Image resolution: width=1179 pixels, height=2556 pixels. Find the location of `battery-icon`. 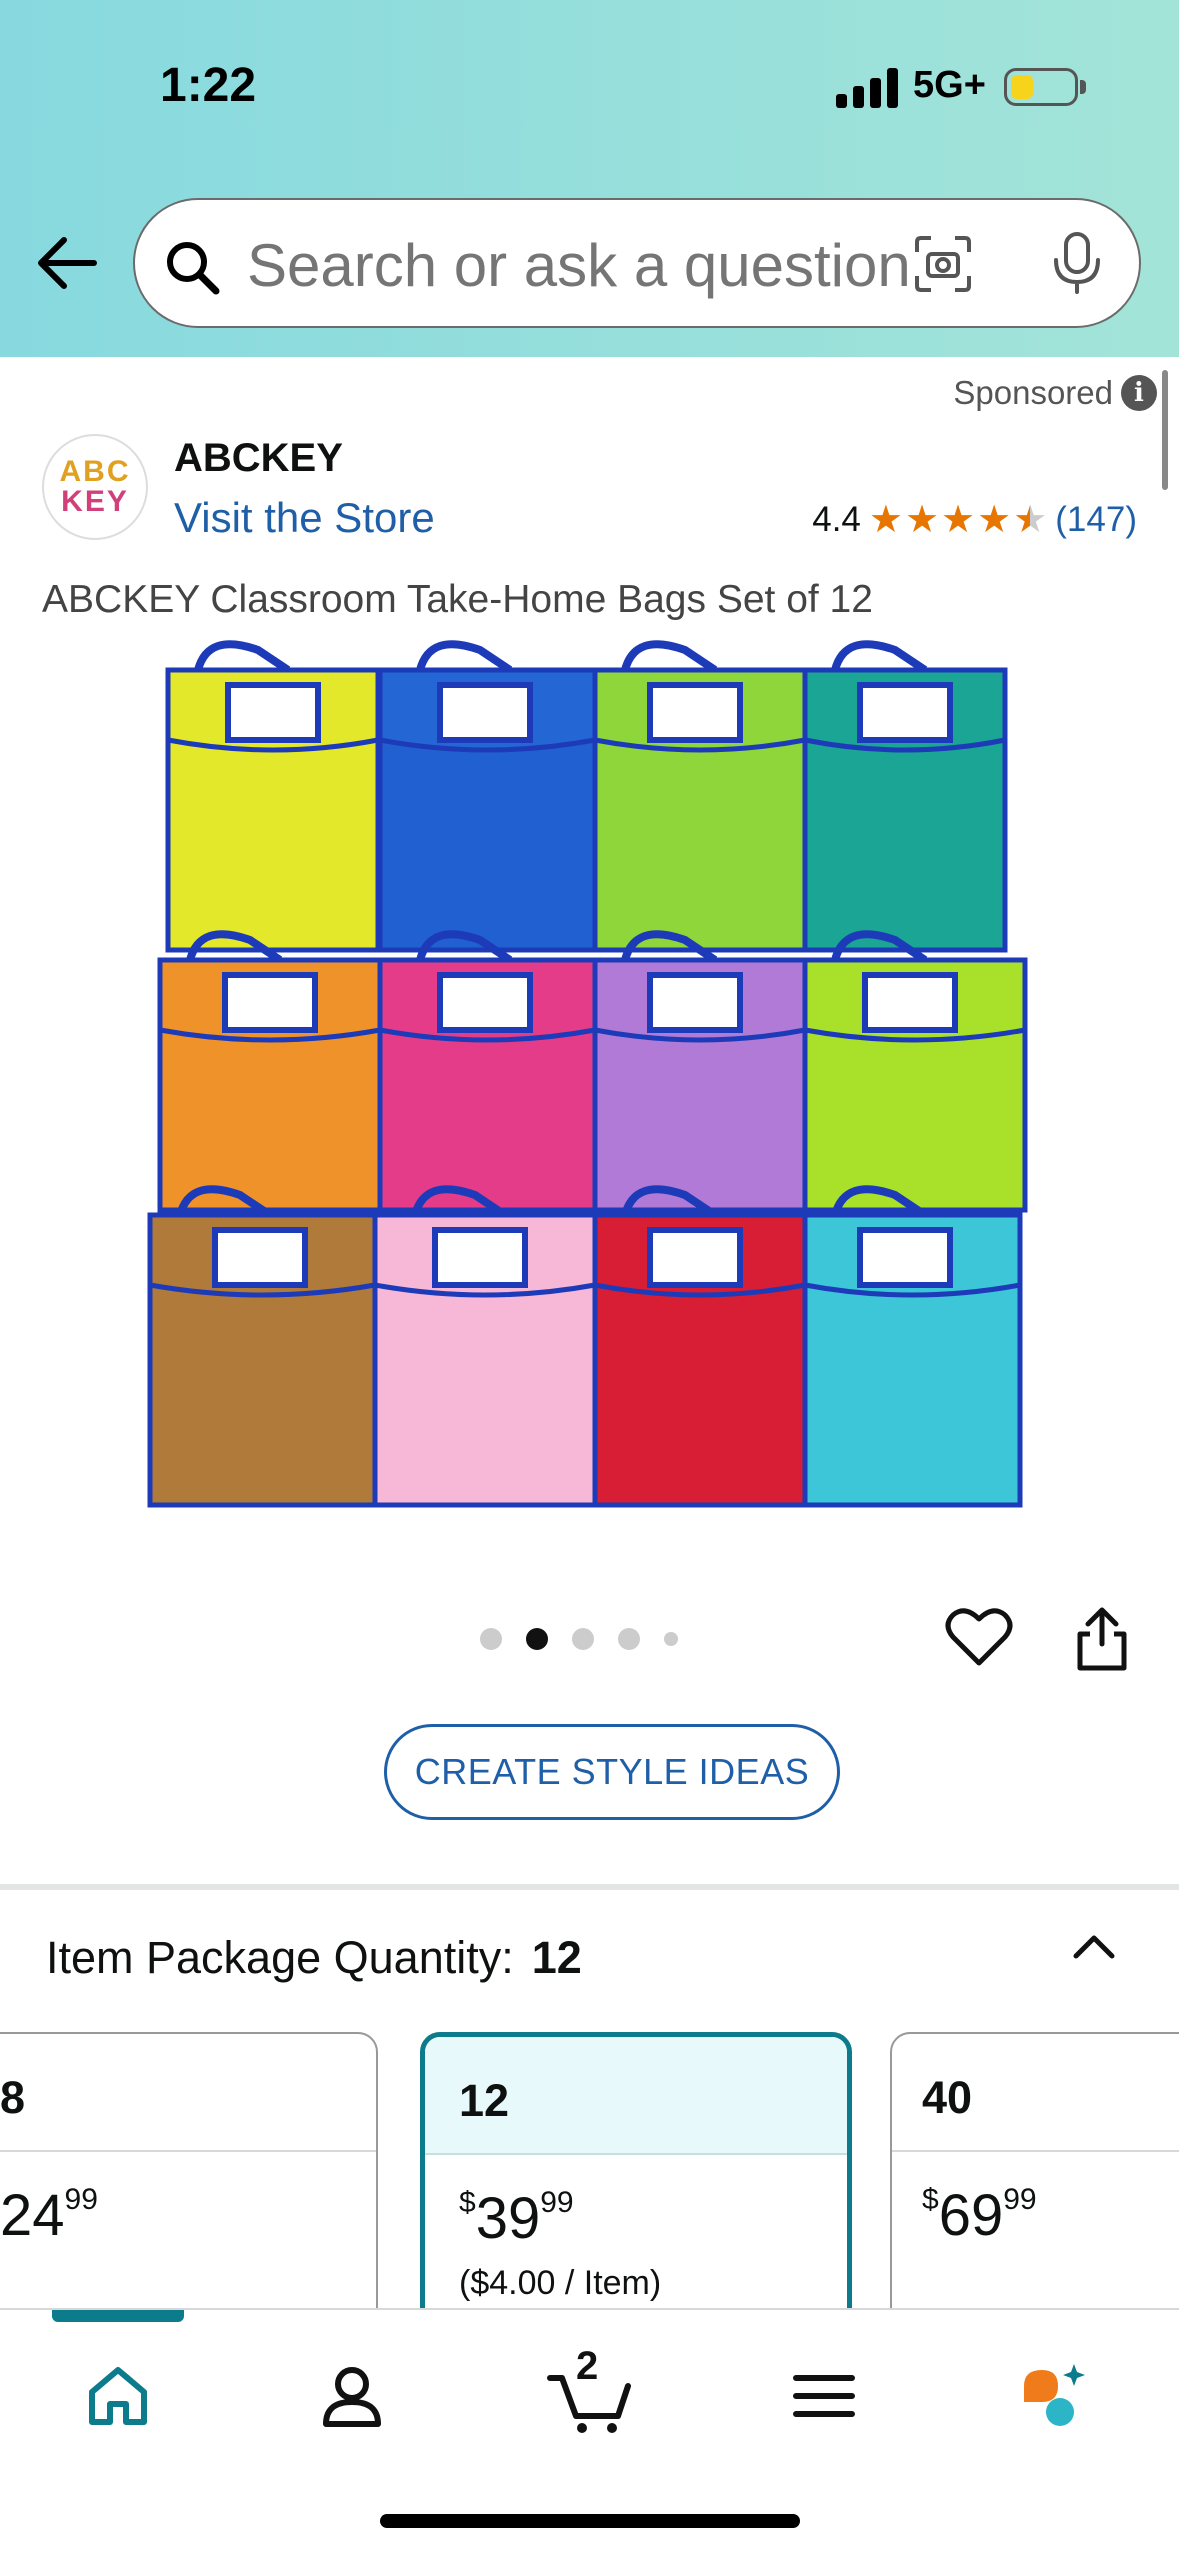

battery-icon is located at coordinates (1041, 87).